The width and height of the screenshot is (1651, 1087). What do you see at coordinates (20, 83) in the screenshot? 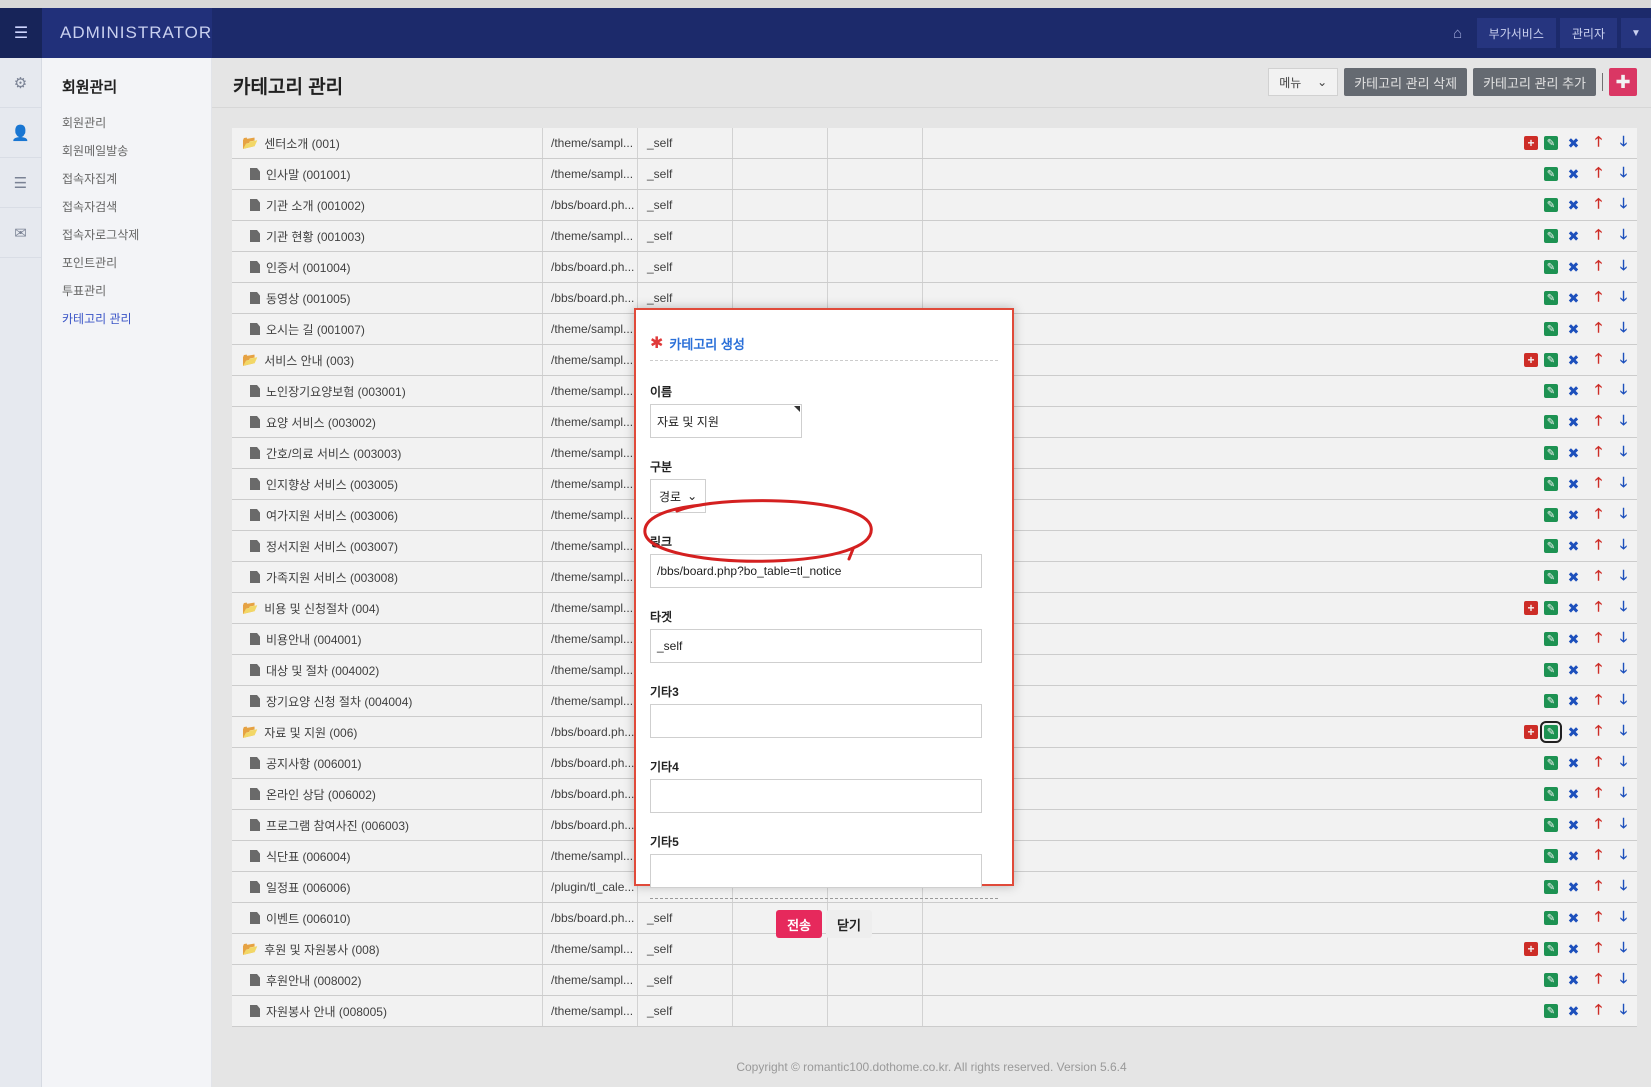
I see `gear-icon: ⚙` at bounding box center [20, 83].